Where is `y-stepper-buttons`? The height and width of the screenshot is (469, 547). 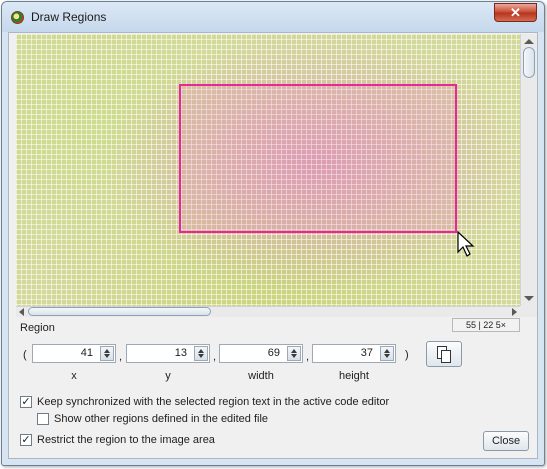
y-stepper-buttons is located at coordinates (201, 353).